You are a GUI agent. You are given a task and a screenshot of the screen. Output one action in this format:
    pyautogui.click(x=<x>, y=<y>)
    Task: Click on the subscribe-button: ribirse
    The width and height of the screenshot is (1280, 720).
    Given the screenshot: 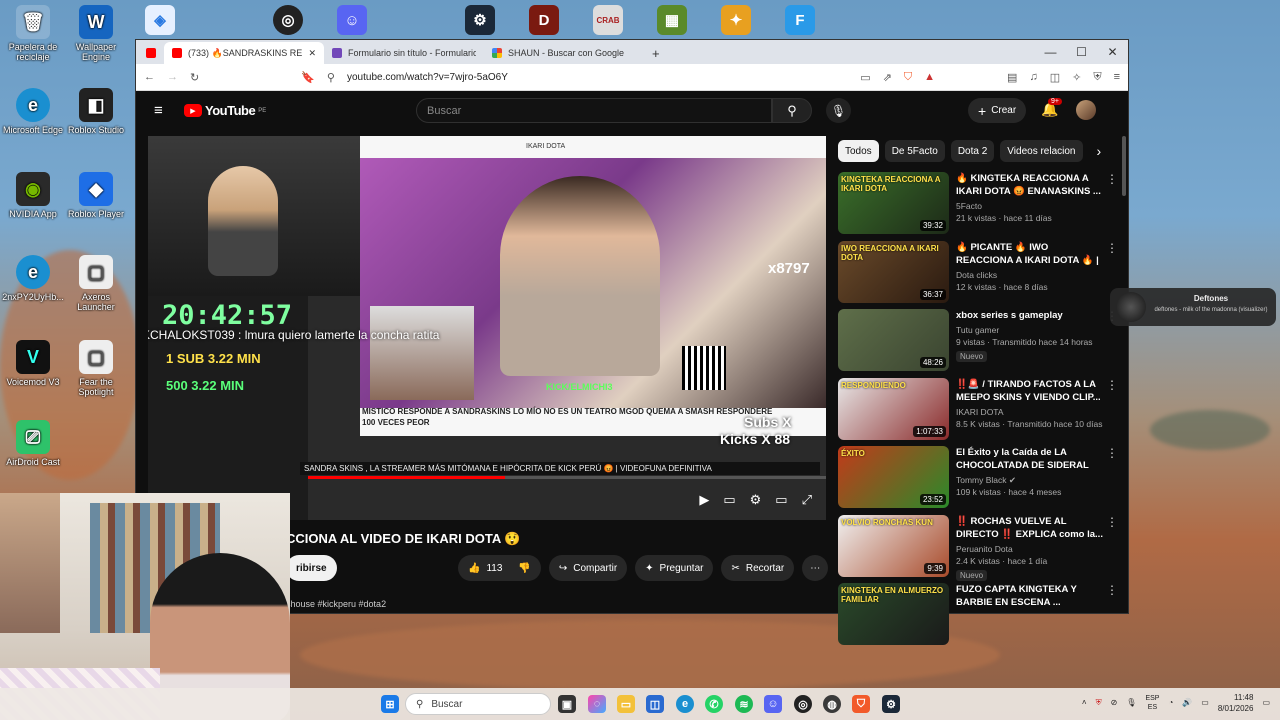 What is the action you would take?
    pyautogui.click(x=311, y=568)
    